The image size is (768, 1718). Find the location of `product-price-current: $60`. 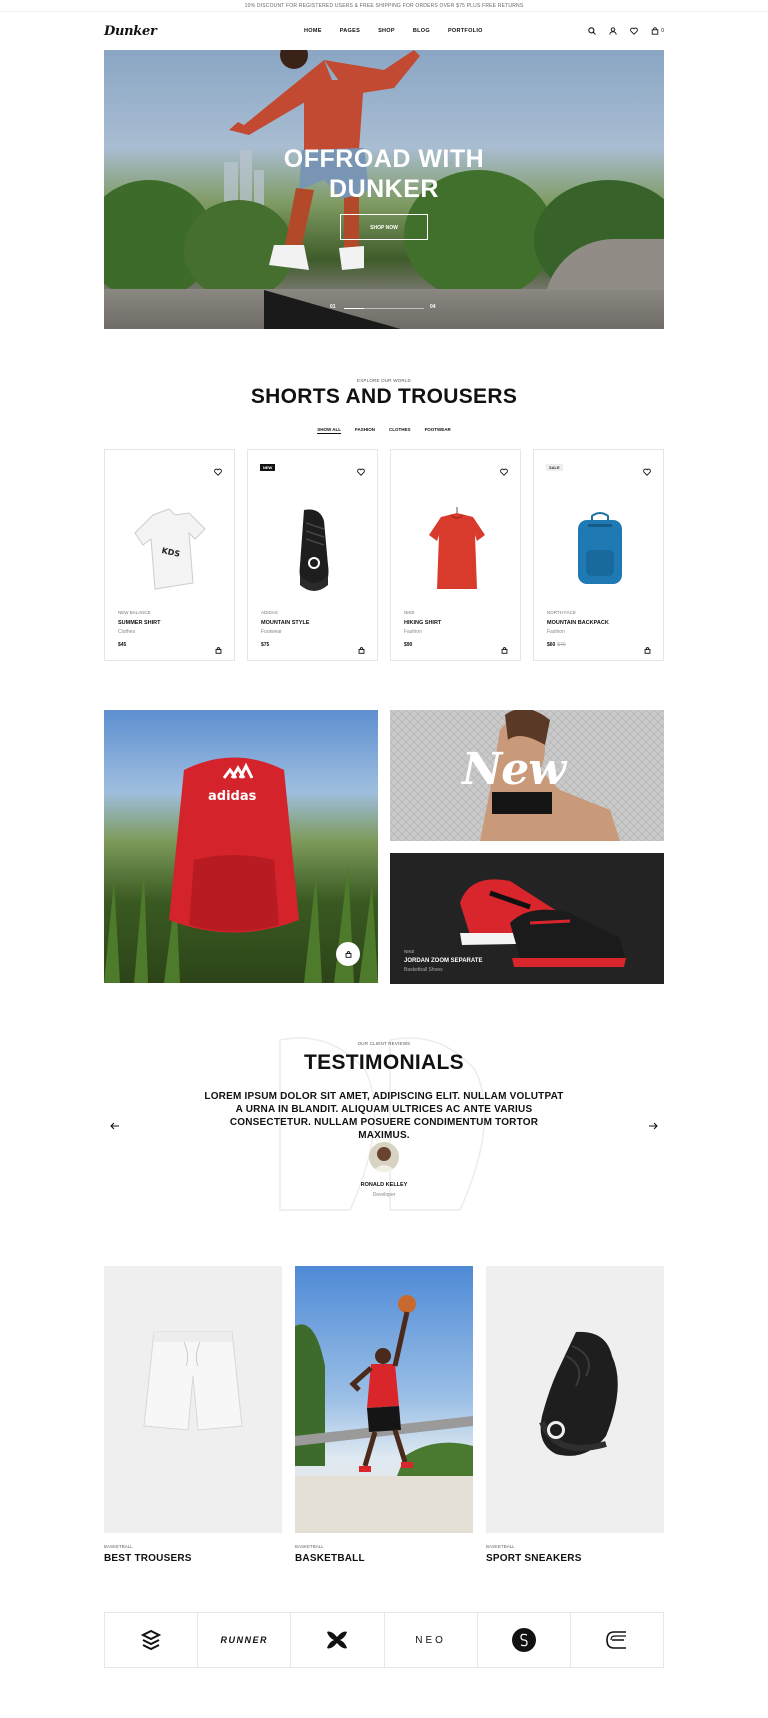

product-price-current: $60 is located at coordinates (551, 645).